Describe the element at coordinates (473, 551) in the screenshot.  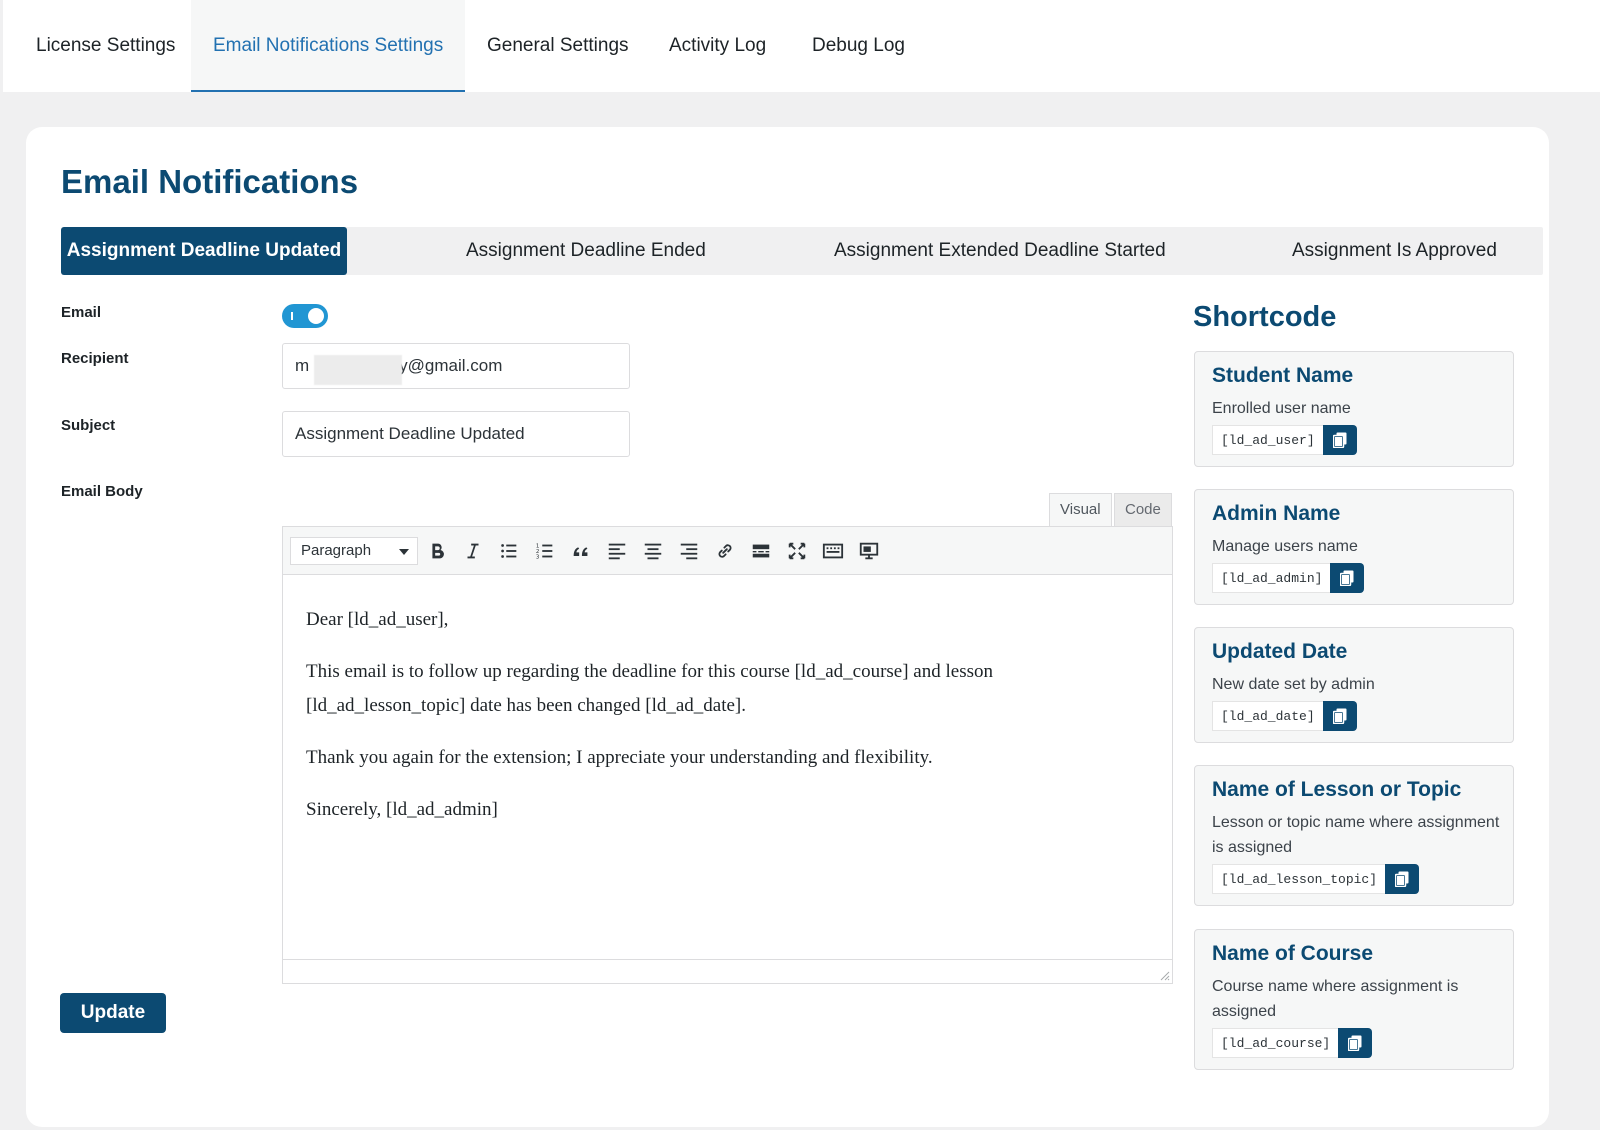
I see `italic-icon` at that location.